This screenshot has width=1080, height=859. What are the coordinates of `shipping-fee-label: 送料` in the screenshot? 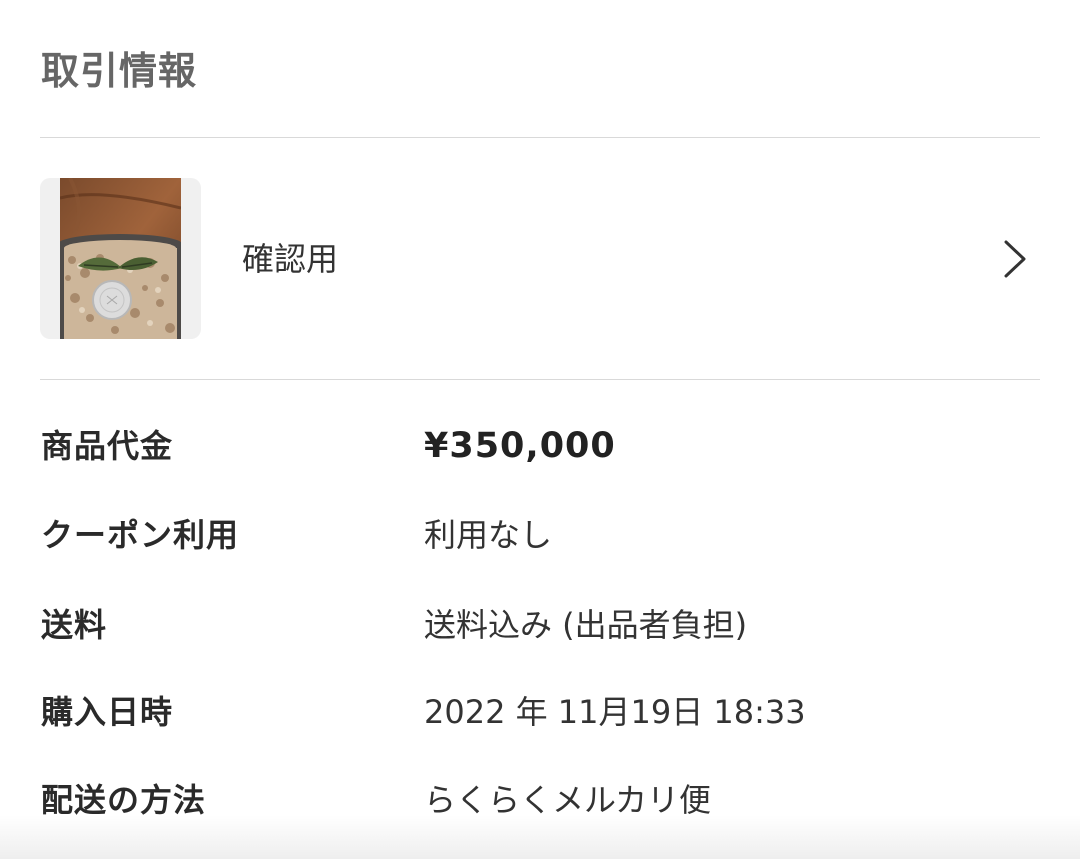 It's located at (74, 625).